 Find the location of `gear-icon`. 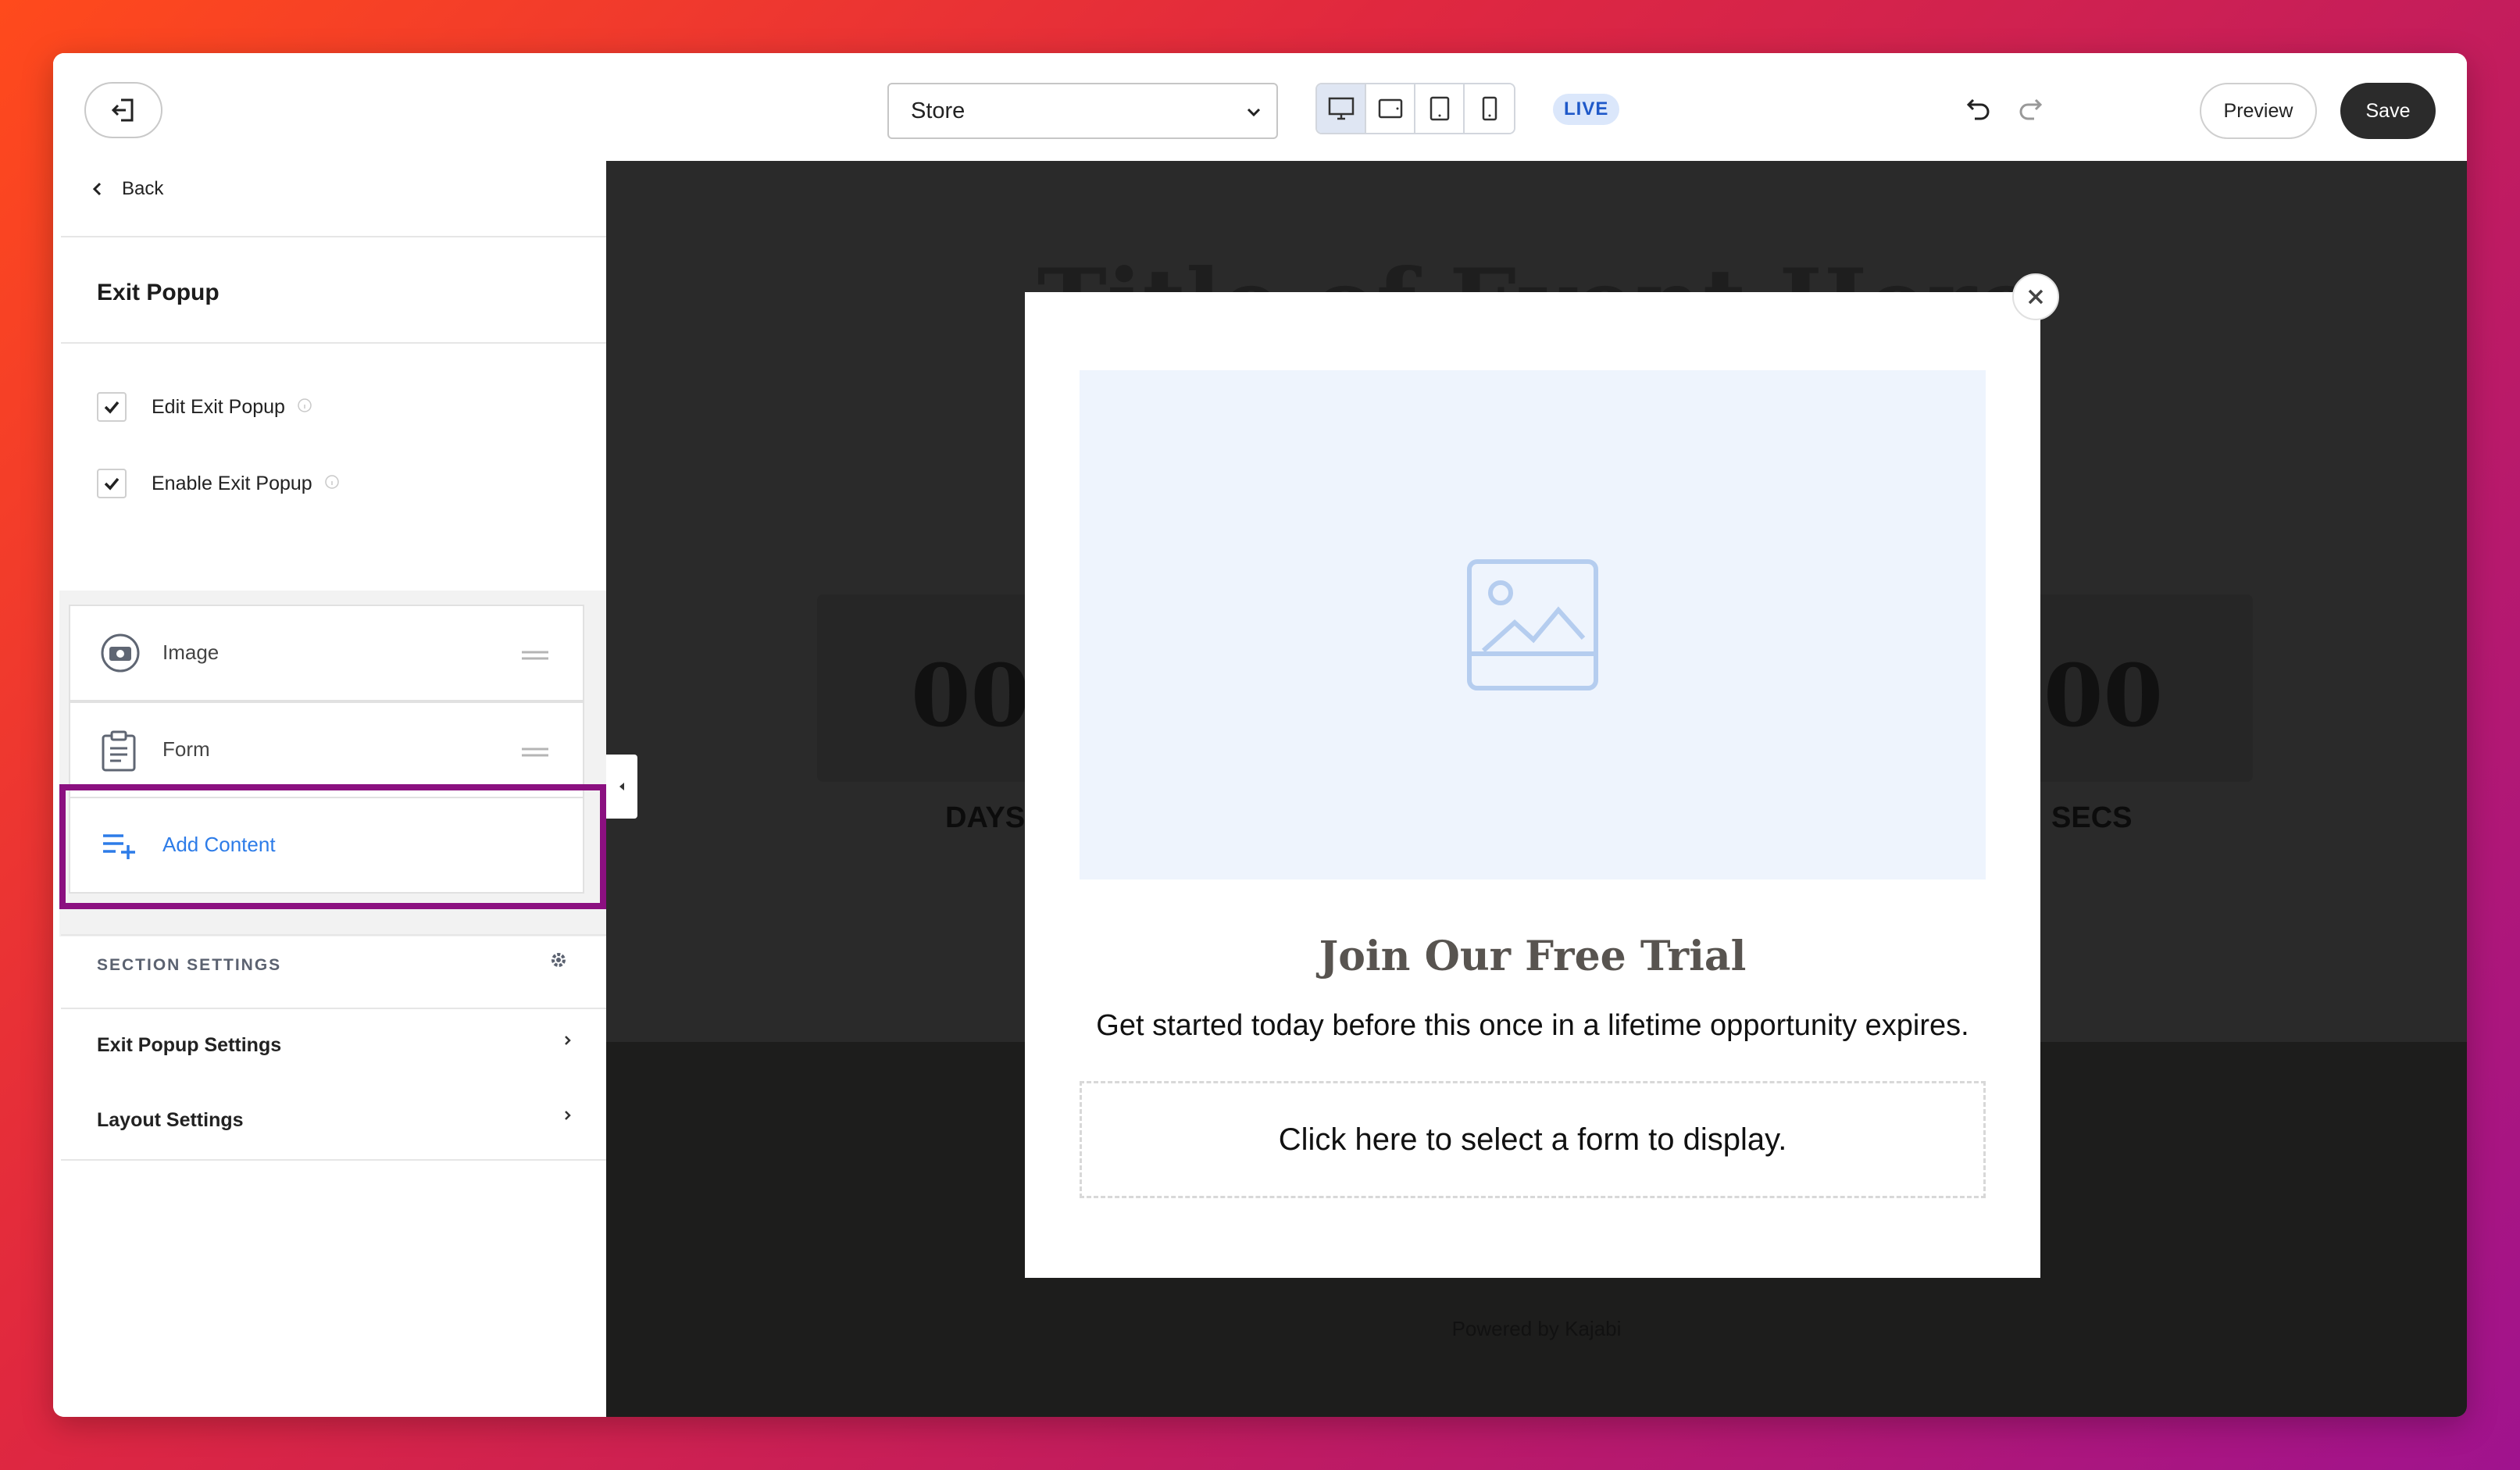

gear-icon is located at coordinates (558, 960).